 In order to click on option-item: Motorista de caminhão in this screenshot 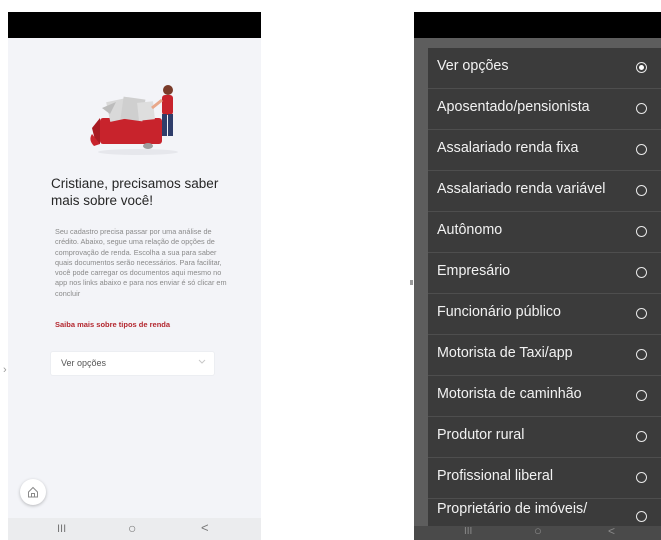, I will do `click(544, 396)`.